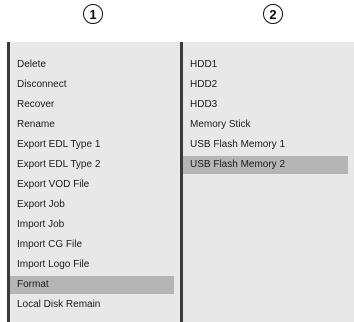 This screenshot has width=354, height=322. What do you see at coordinates (95, 125) in the screenshot?
I see `menu-item-rename: Rename` at bounding box center [95, 125].